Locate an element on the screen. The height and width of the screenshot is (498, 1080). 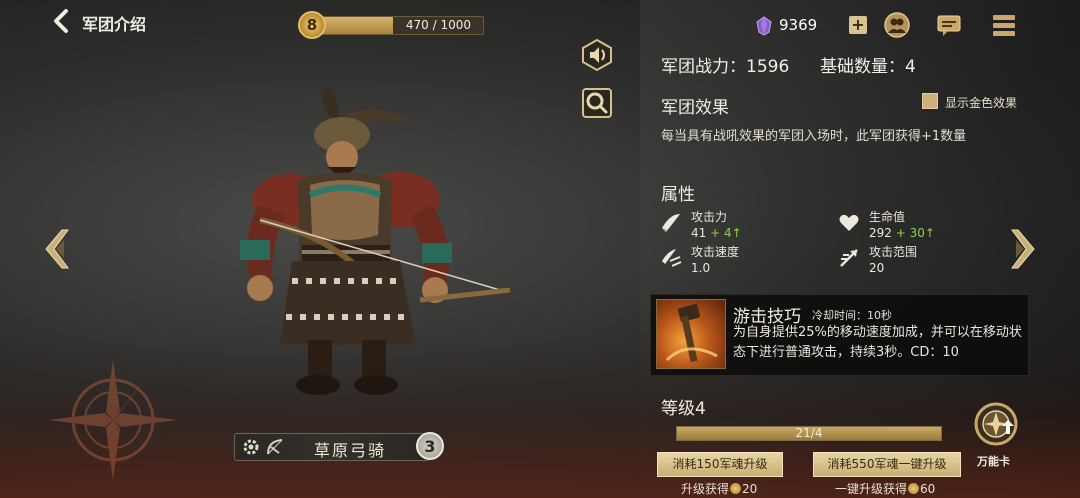
magnifier-icon is located at coordinates (597, 103).